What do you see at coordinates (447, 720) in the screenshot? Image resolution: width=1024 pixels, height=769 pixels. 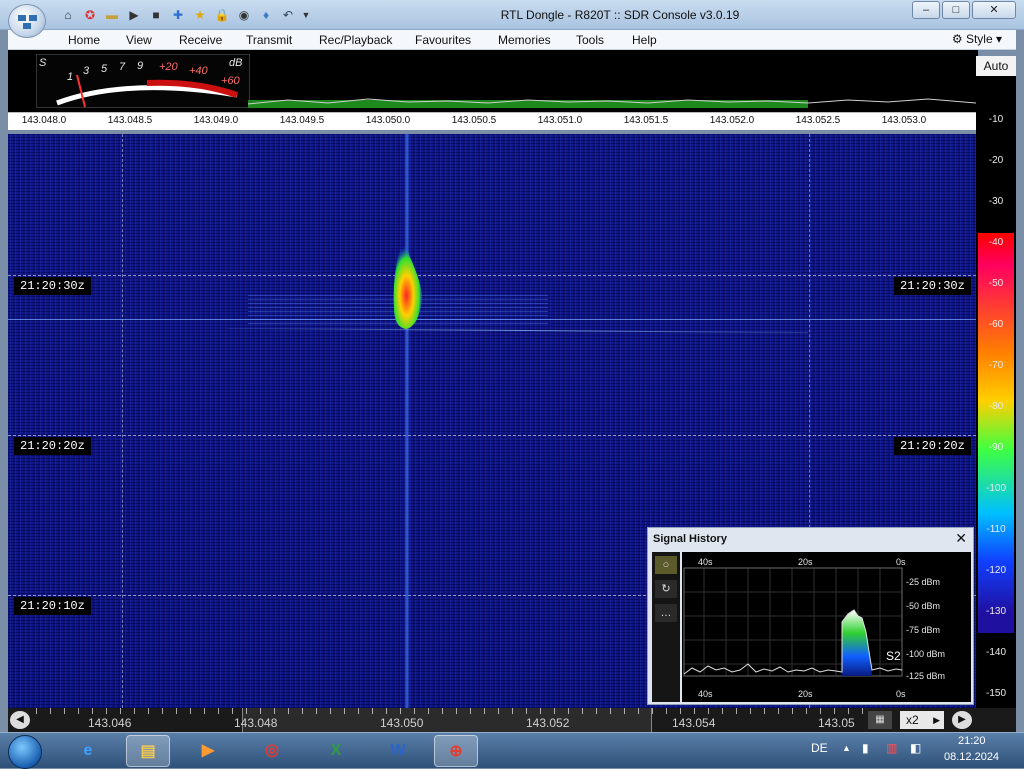 I see `visible-range` at bounding box center [447, 720].